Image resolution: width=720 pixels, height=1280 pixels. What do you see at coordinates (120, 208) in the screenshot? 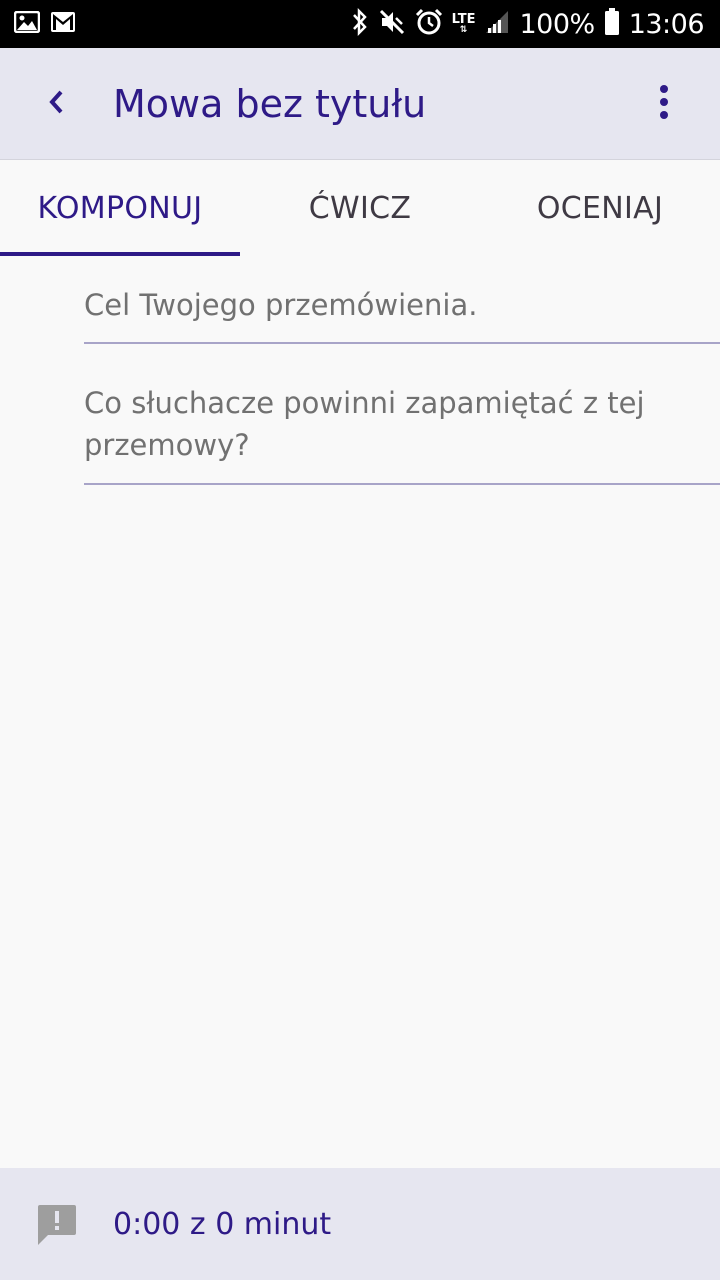
I see `tab-komponuj: KOMPONUJ` at bounding box center [120, 208].